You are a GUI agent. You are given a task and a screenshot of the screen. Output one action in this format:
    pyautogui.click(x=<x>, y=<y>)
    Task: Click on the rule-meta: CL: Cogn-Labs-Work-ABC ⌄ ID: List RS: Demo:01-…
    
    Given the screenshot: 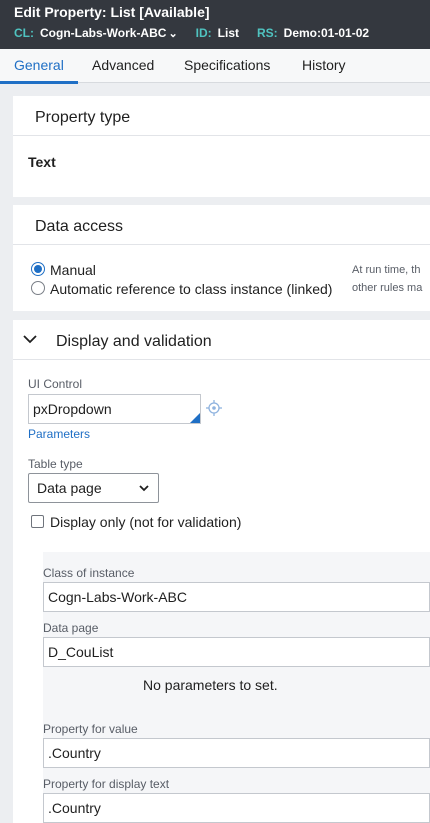 What is the action you would take?
    pyautogui.click(x=200, y=33)
    